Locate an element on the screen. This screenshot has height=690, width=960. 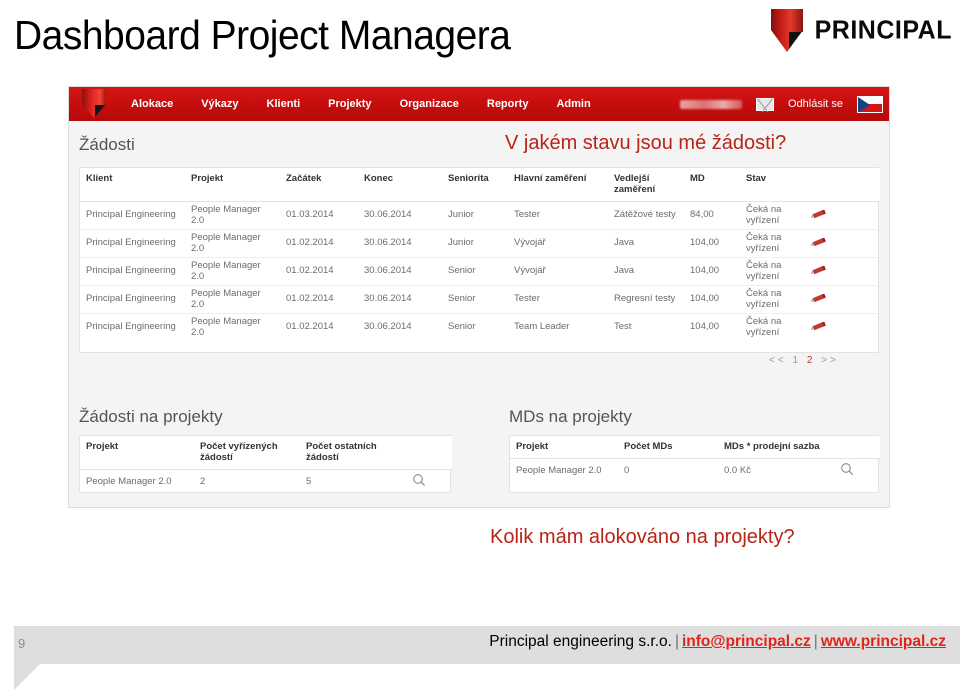
col-klient: Klient is located at coordinates (132, 185).